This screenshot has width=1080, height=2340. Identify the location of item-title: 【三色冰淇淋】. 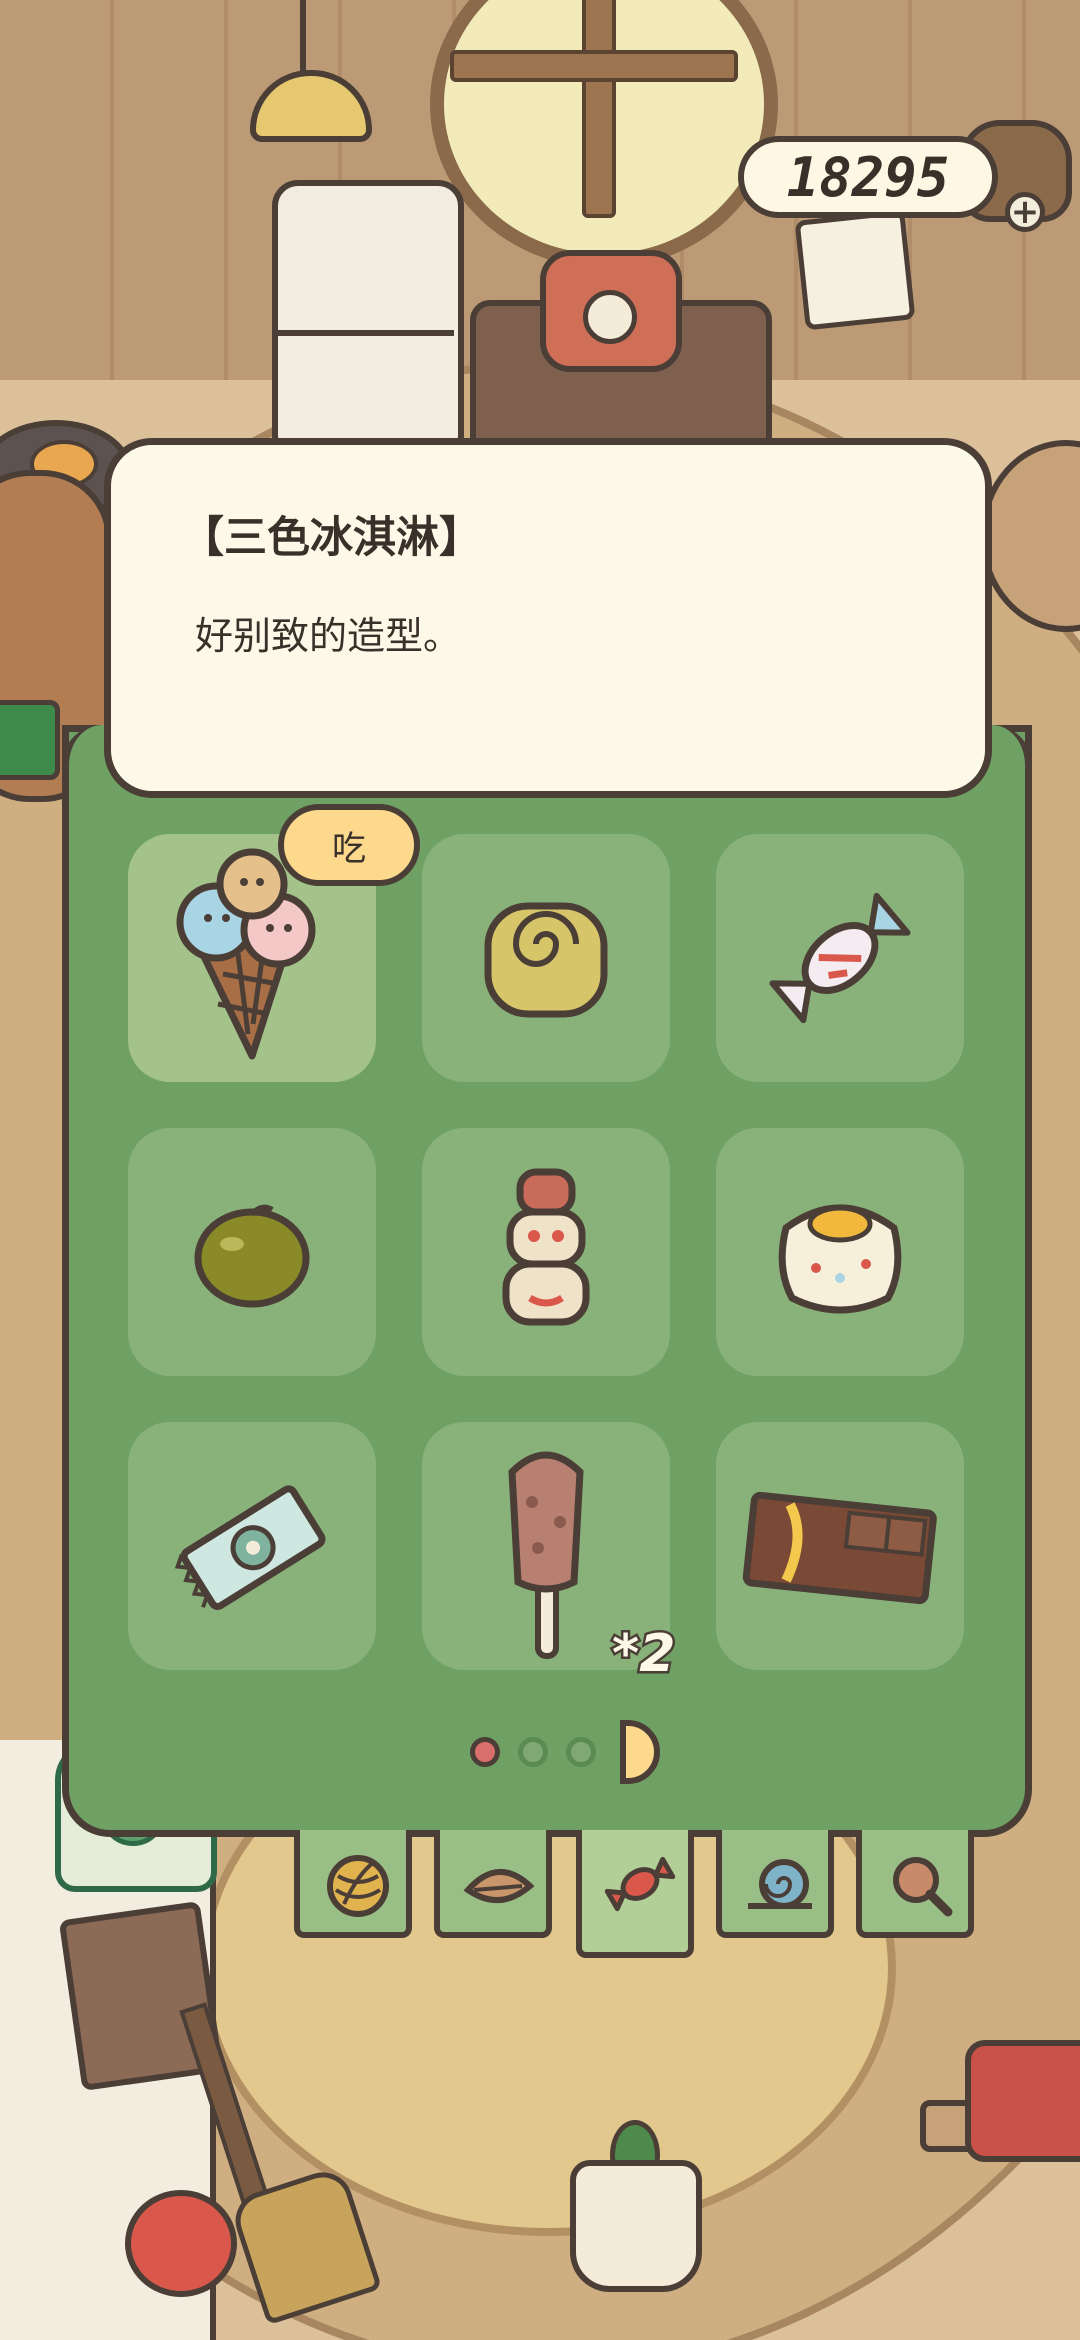
(331, 538).